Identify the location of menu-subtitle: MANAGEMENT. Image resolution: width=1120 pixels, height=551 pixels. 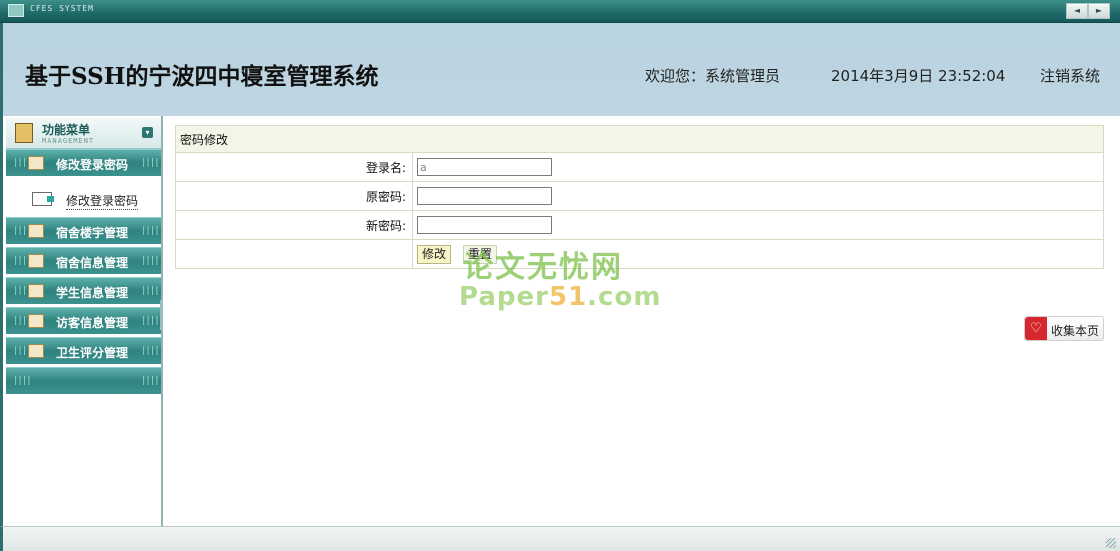
(68, 141).